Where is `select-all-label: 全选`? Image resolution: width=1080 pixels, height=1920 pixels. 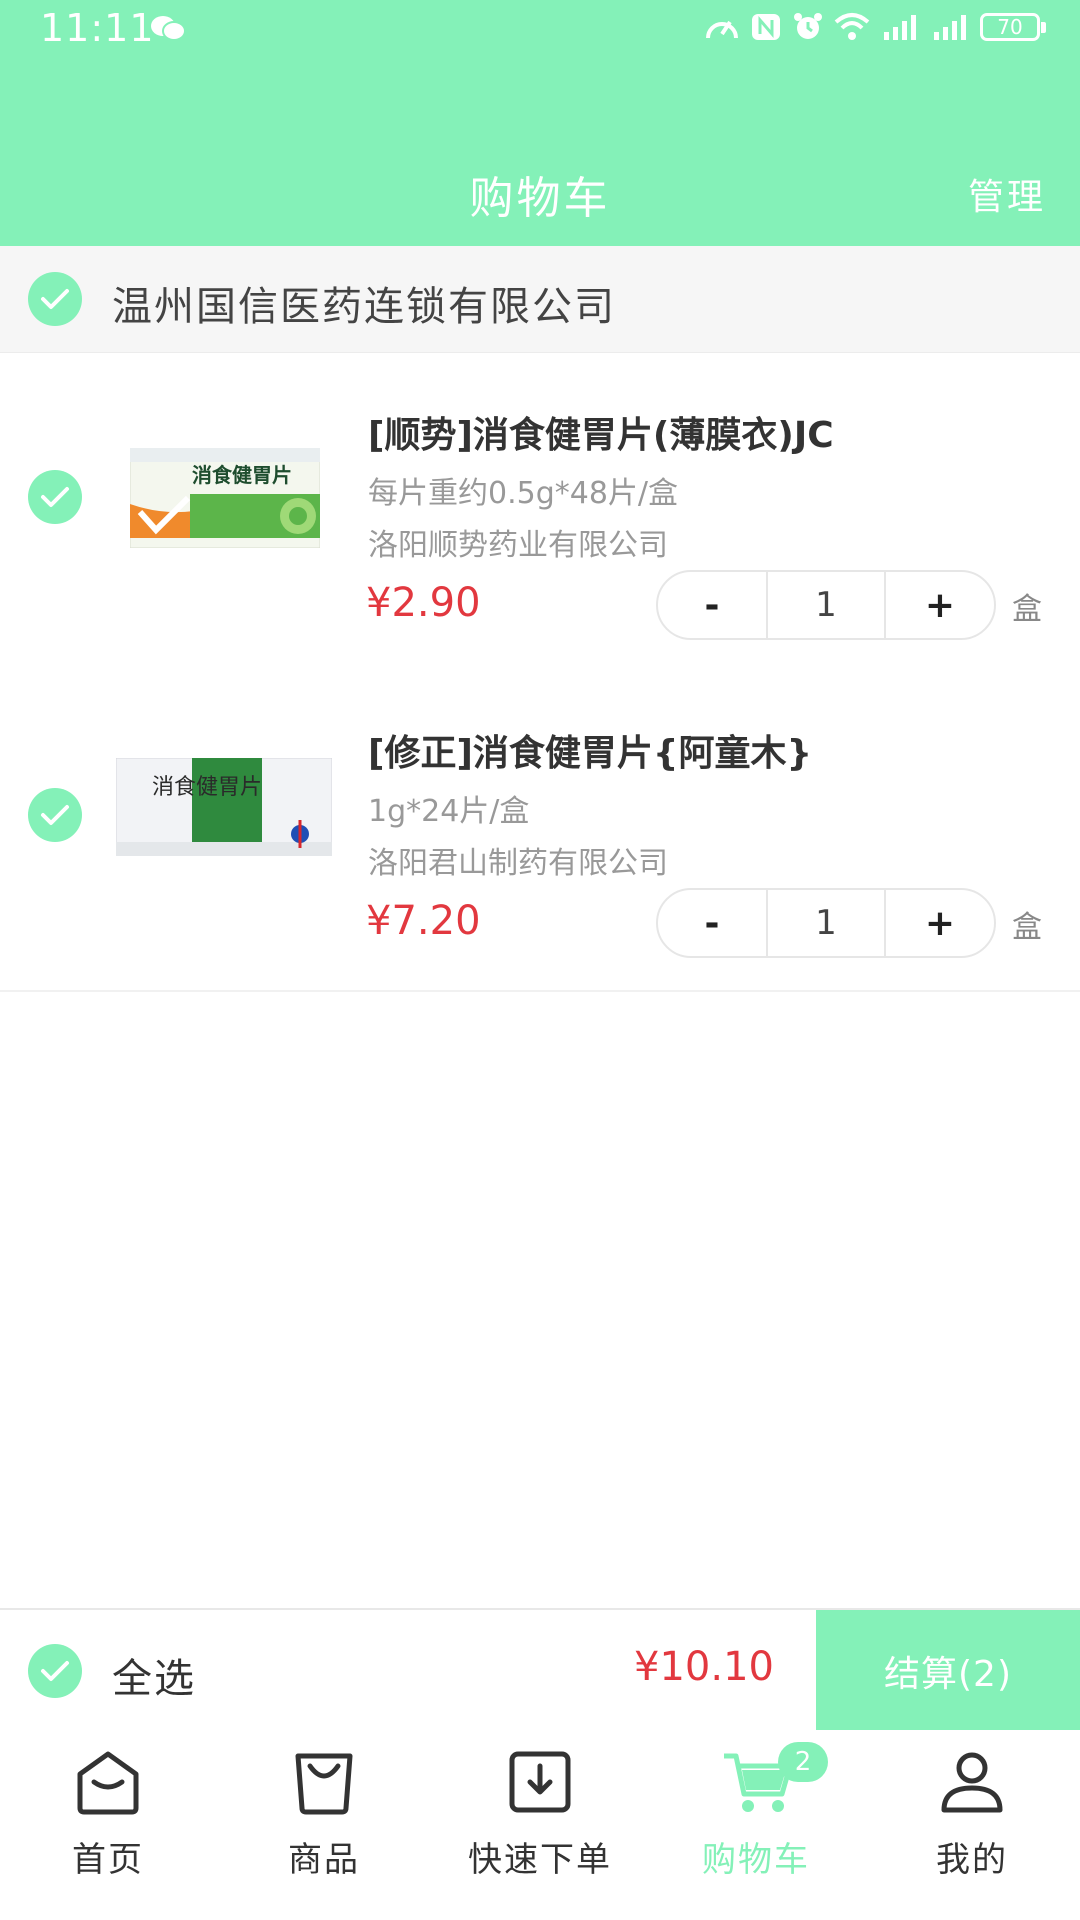 select-all-label: 全选 is located at coordinates (154, 1675).